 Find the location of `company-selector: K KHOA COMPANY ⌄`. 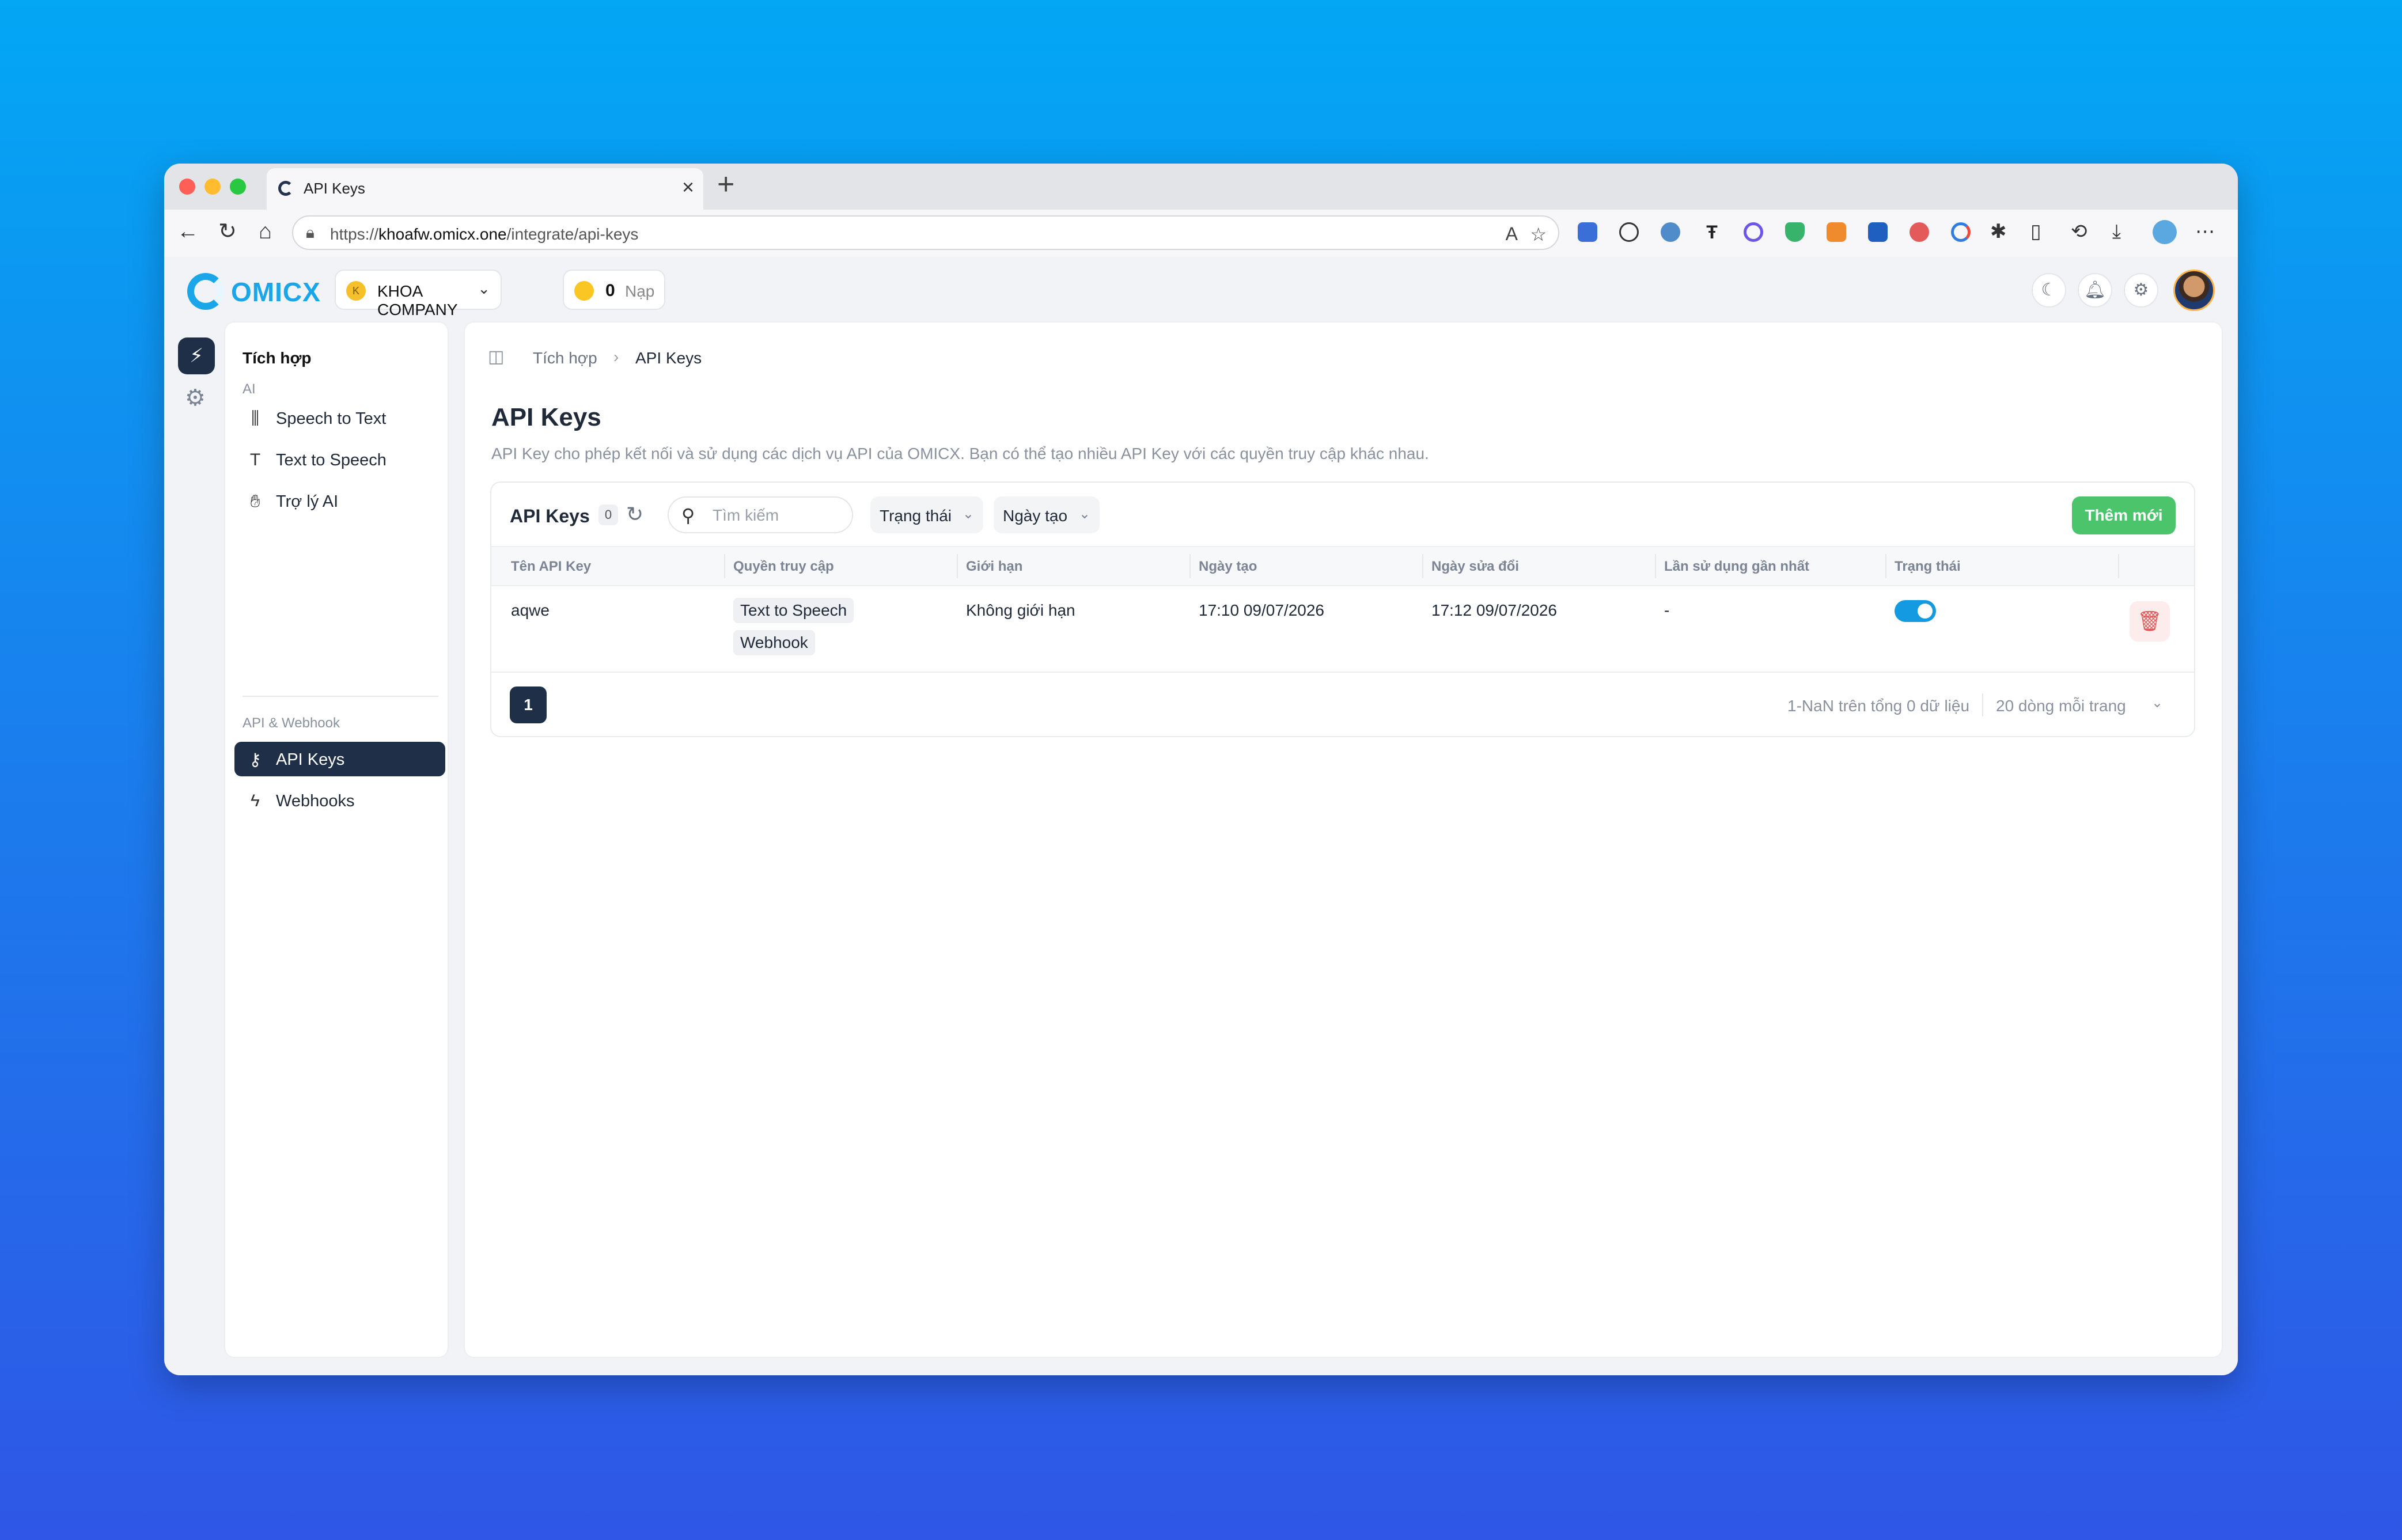

company-selector: K KHOA COMPANY ⌄ is located at coordinates (419, 294).